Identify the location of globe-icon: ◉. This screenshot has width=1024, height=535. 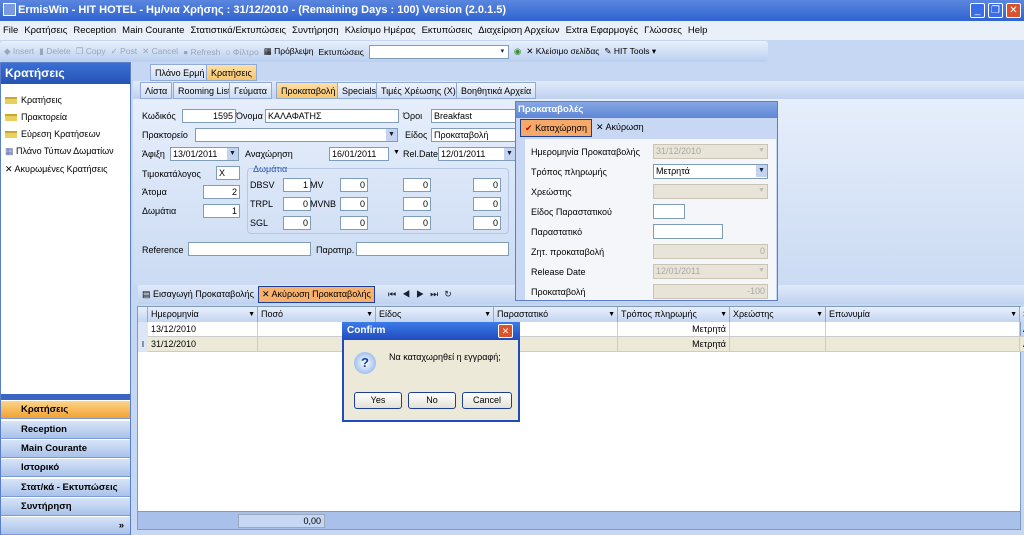
(517, 51).